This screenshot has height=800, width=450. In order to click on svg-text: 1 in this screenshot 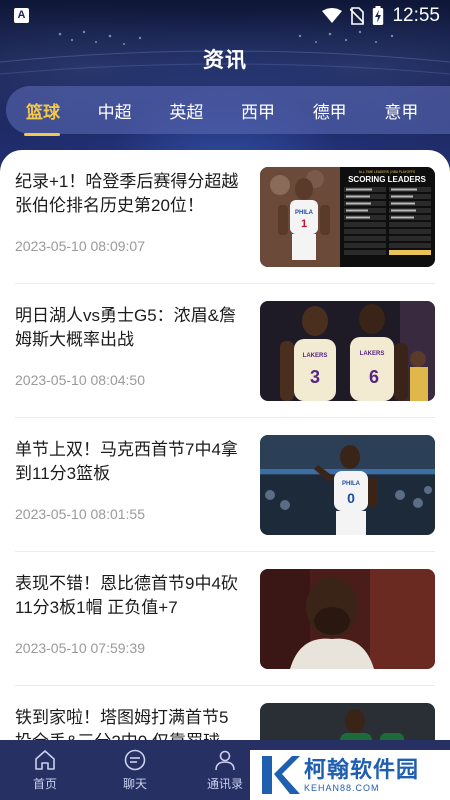, I will do `click(304, 224)`.